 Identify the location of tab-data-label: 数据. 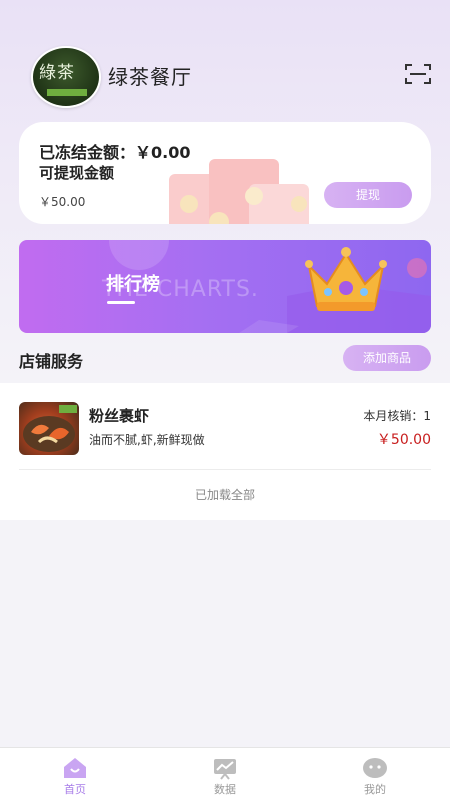
(225, 789).